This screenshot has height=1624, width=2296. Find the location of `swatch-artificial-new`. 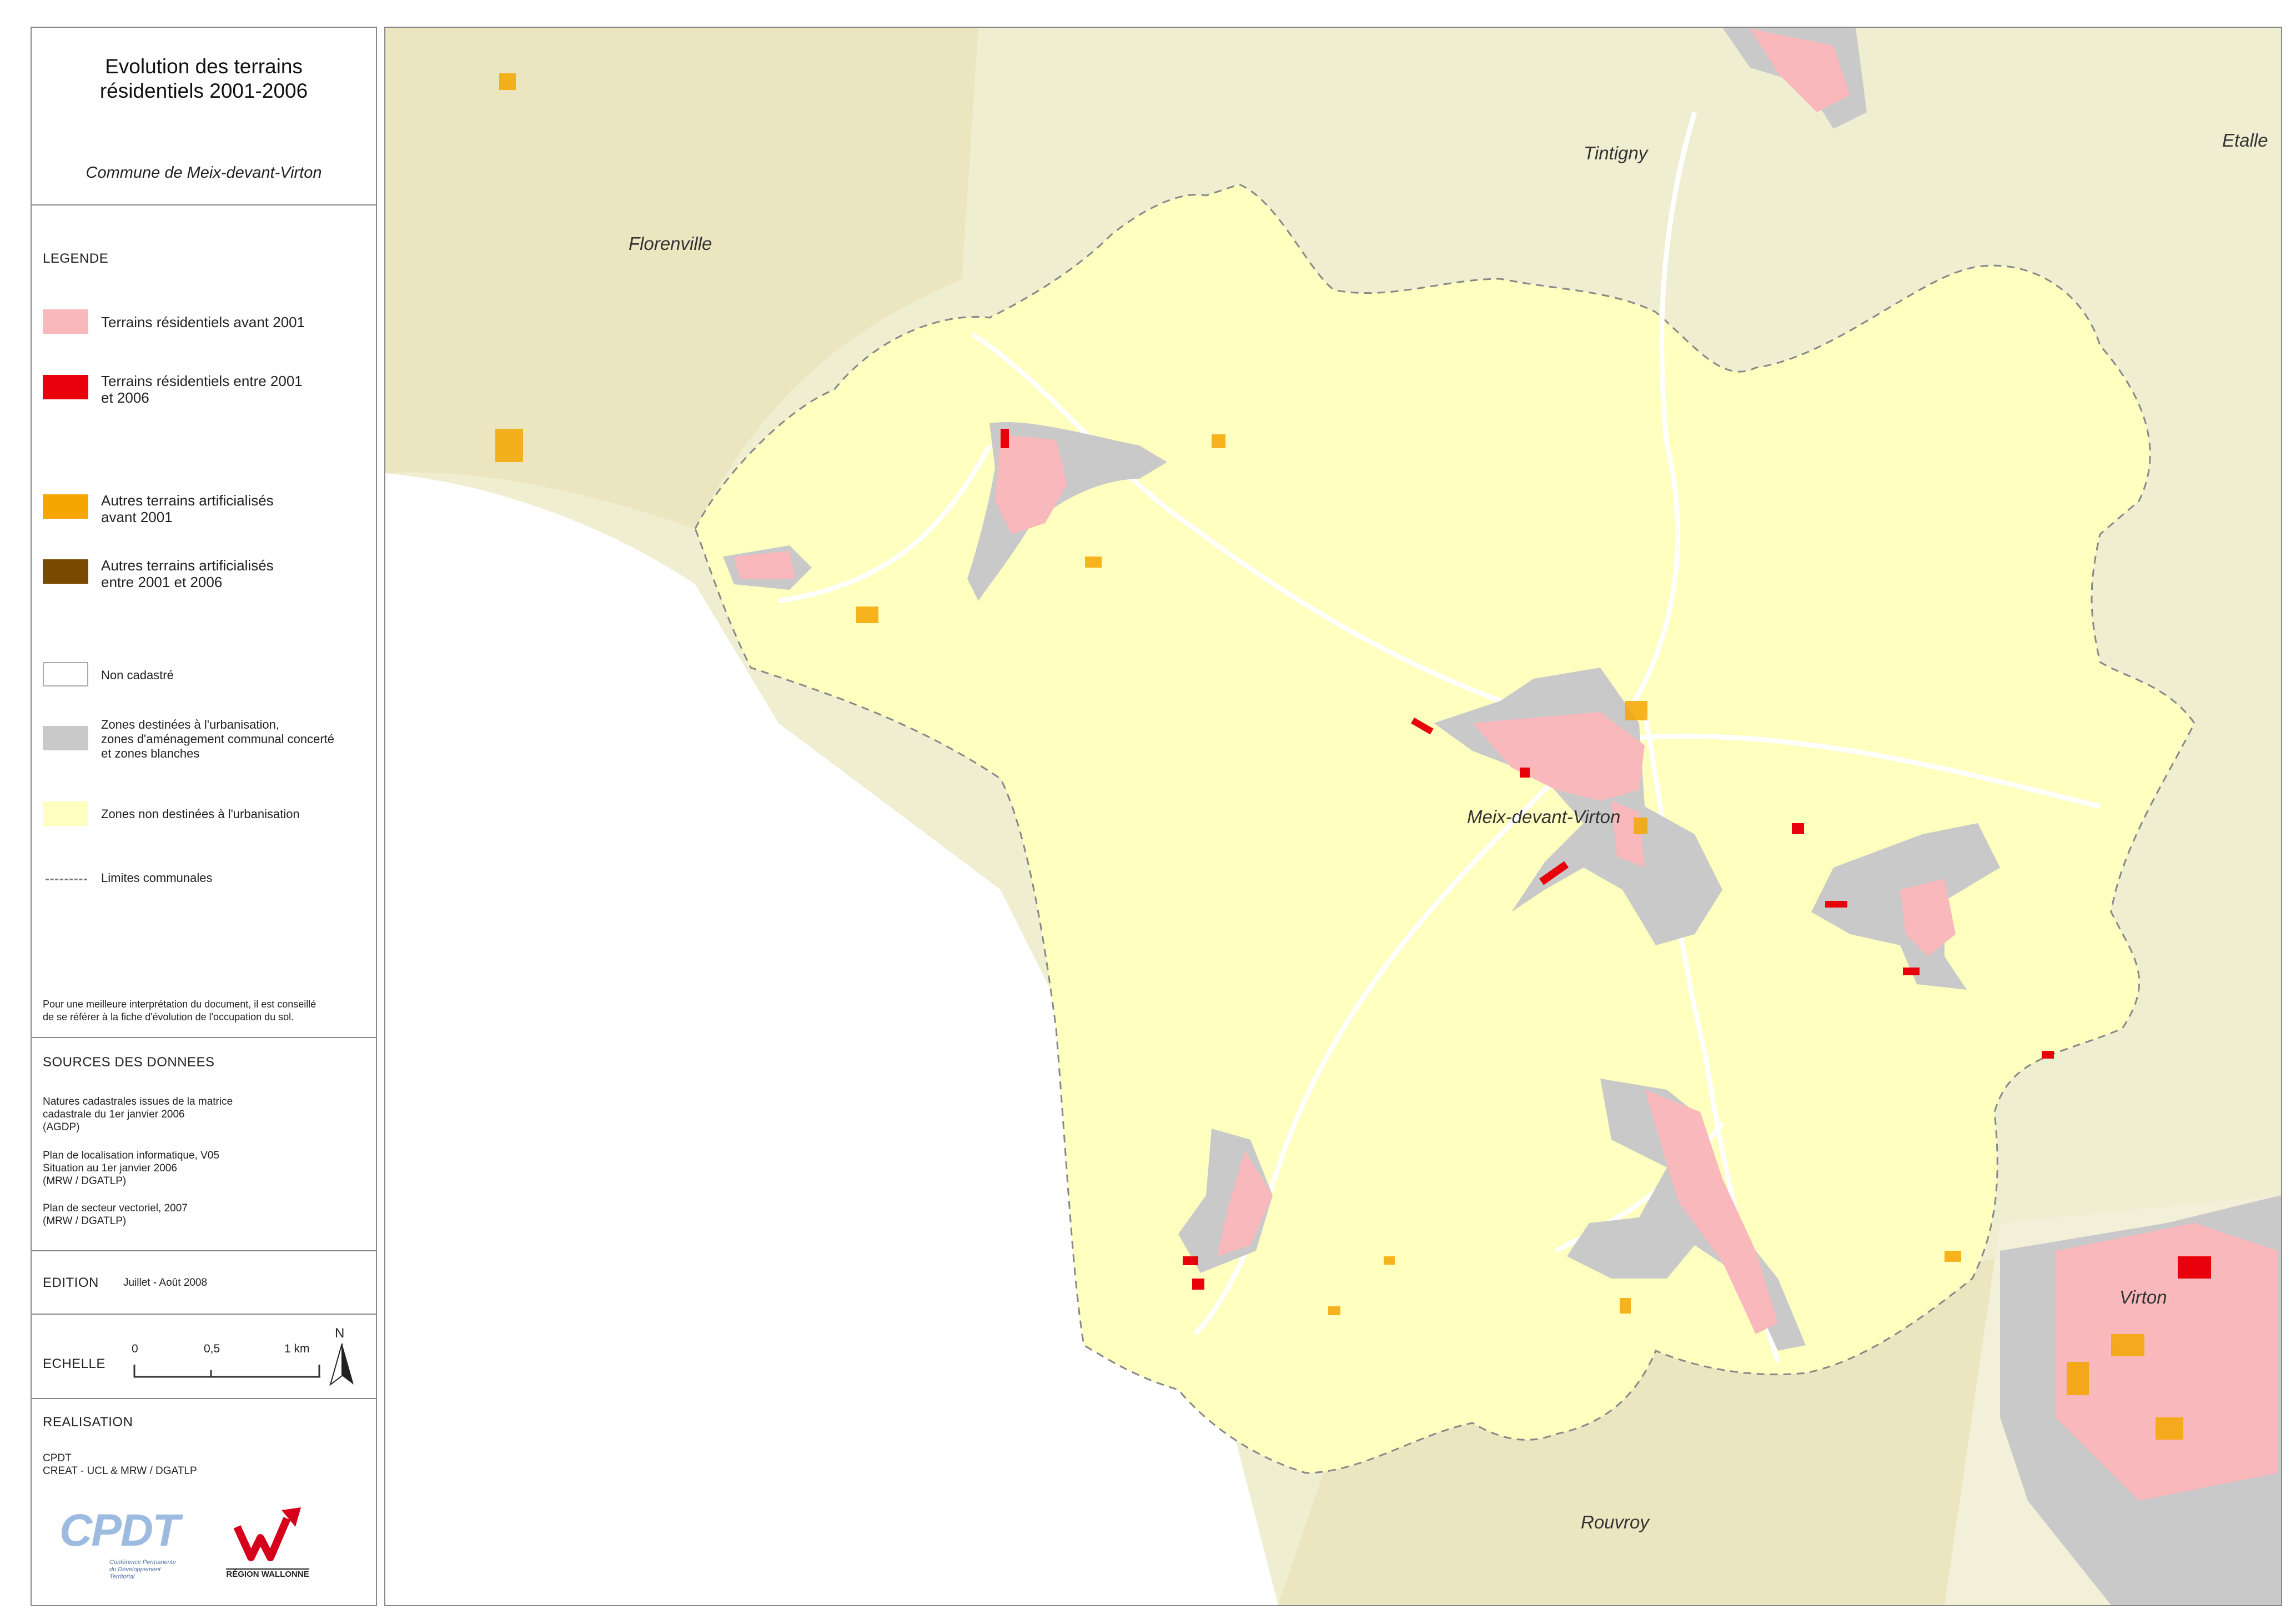

swatch-artificial-new is located at coordinates (65, 571).